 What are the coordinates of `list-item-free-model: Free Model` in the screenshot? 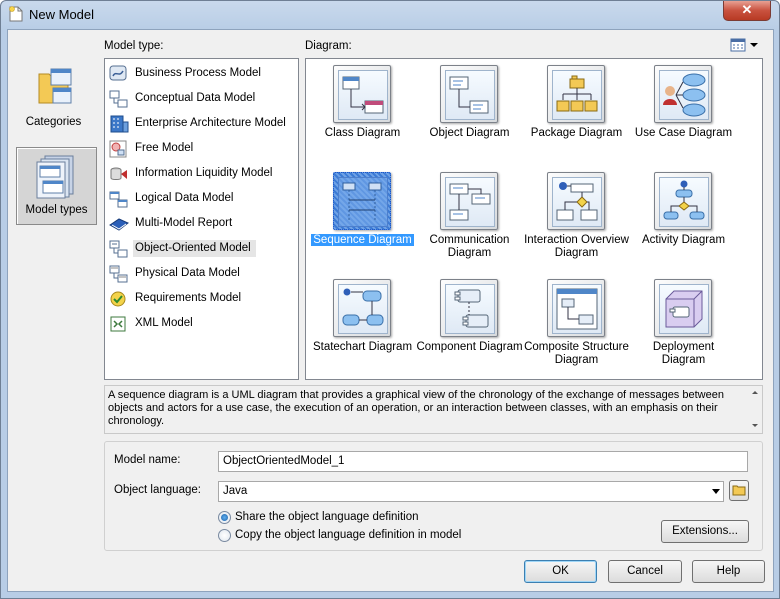 It's located at (199, 149).